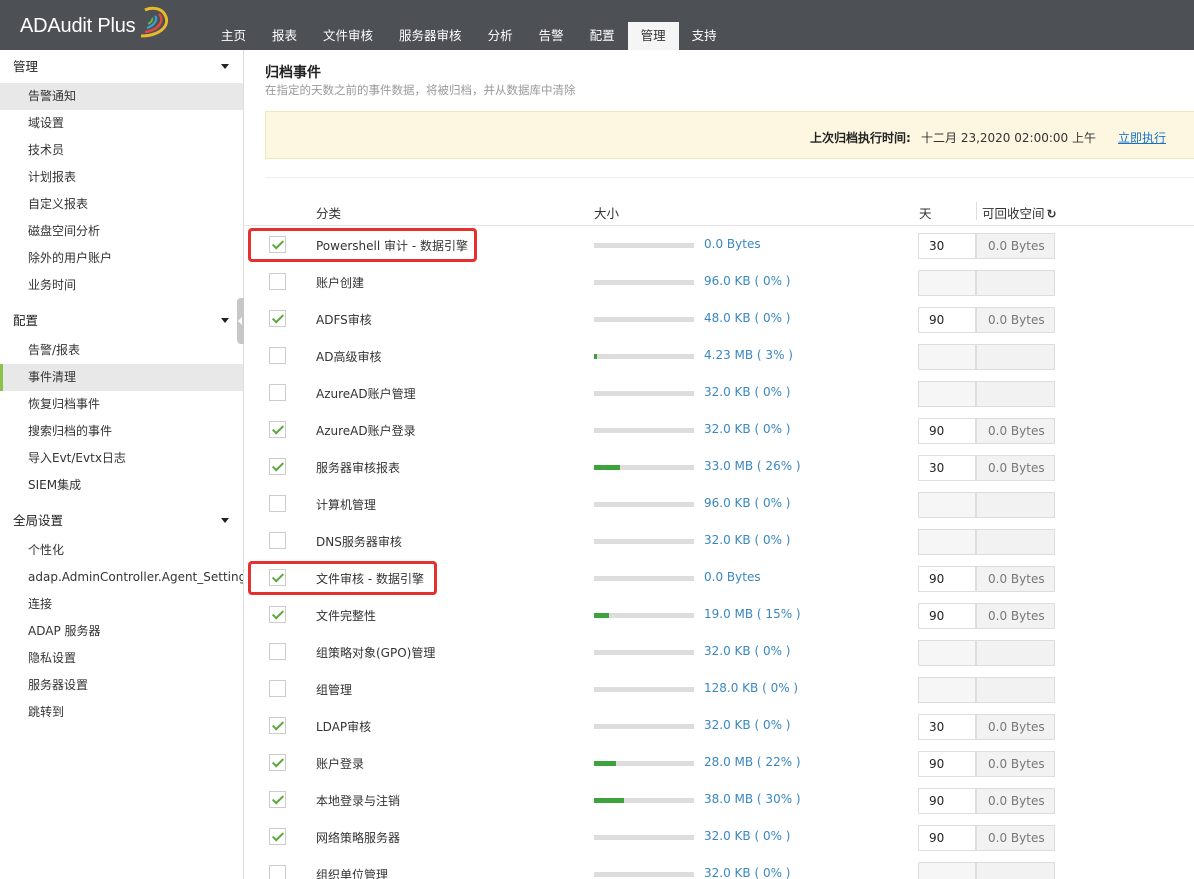 Image resolution: width=1194 pixels, height=879 pixels. What do you see at coordinates (719, 429) in the screenshot?
I see `table-row: AzureAD账户登录 32.0 KB ( 0% ) 90 0.0 Bytes` at bounding box center [719, 429].